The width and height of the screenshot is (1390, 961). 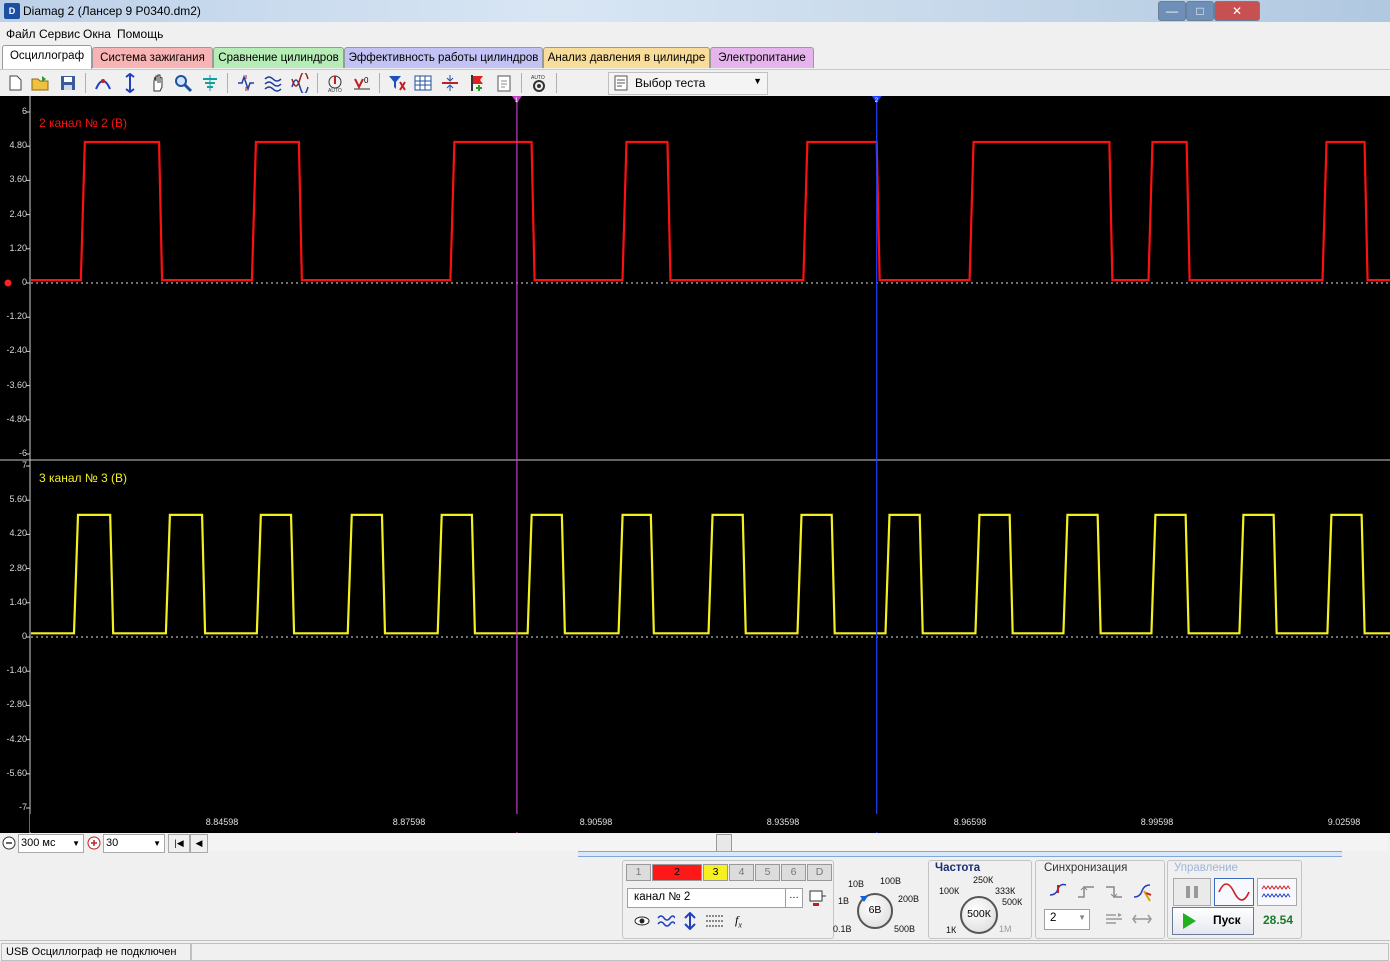 I want to click on x-tick-label: 8.93598, so click(x=783, y=822).